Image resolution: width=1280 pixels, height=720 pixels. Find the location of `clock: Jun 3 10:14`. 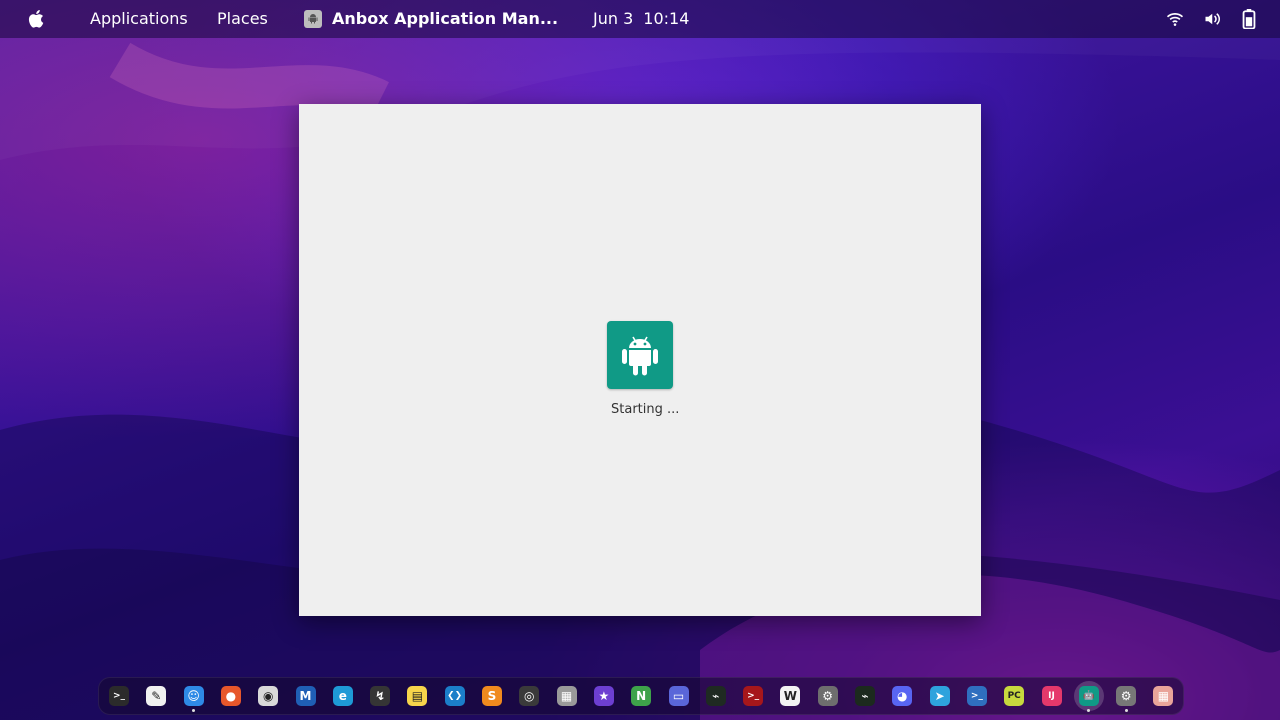

clock: Jun 3 10:14 is located at coordinates (641, 18).